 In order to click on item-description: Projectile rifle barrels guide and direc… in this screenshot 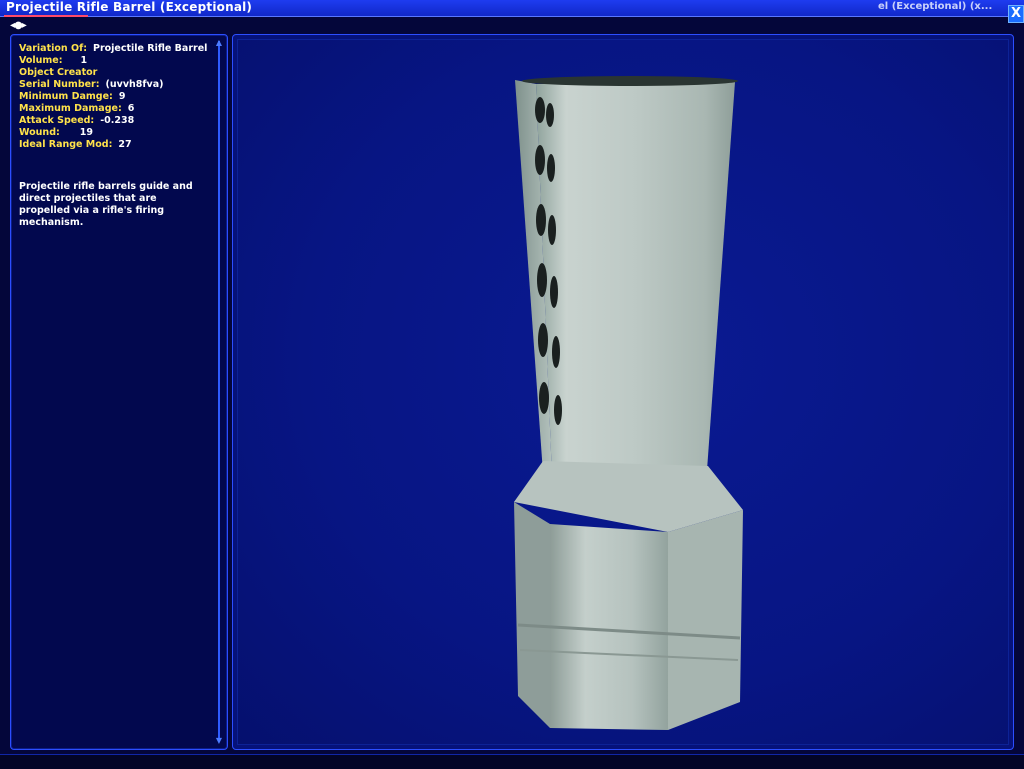, I will do `click(106, 204)`.